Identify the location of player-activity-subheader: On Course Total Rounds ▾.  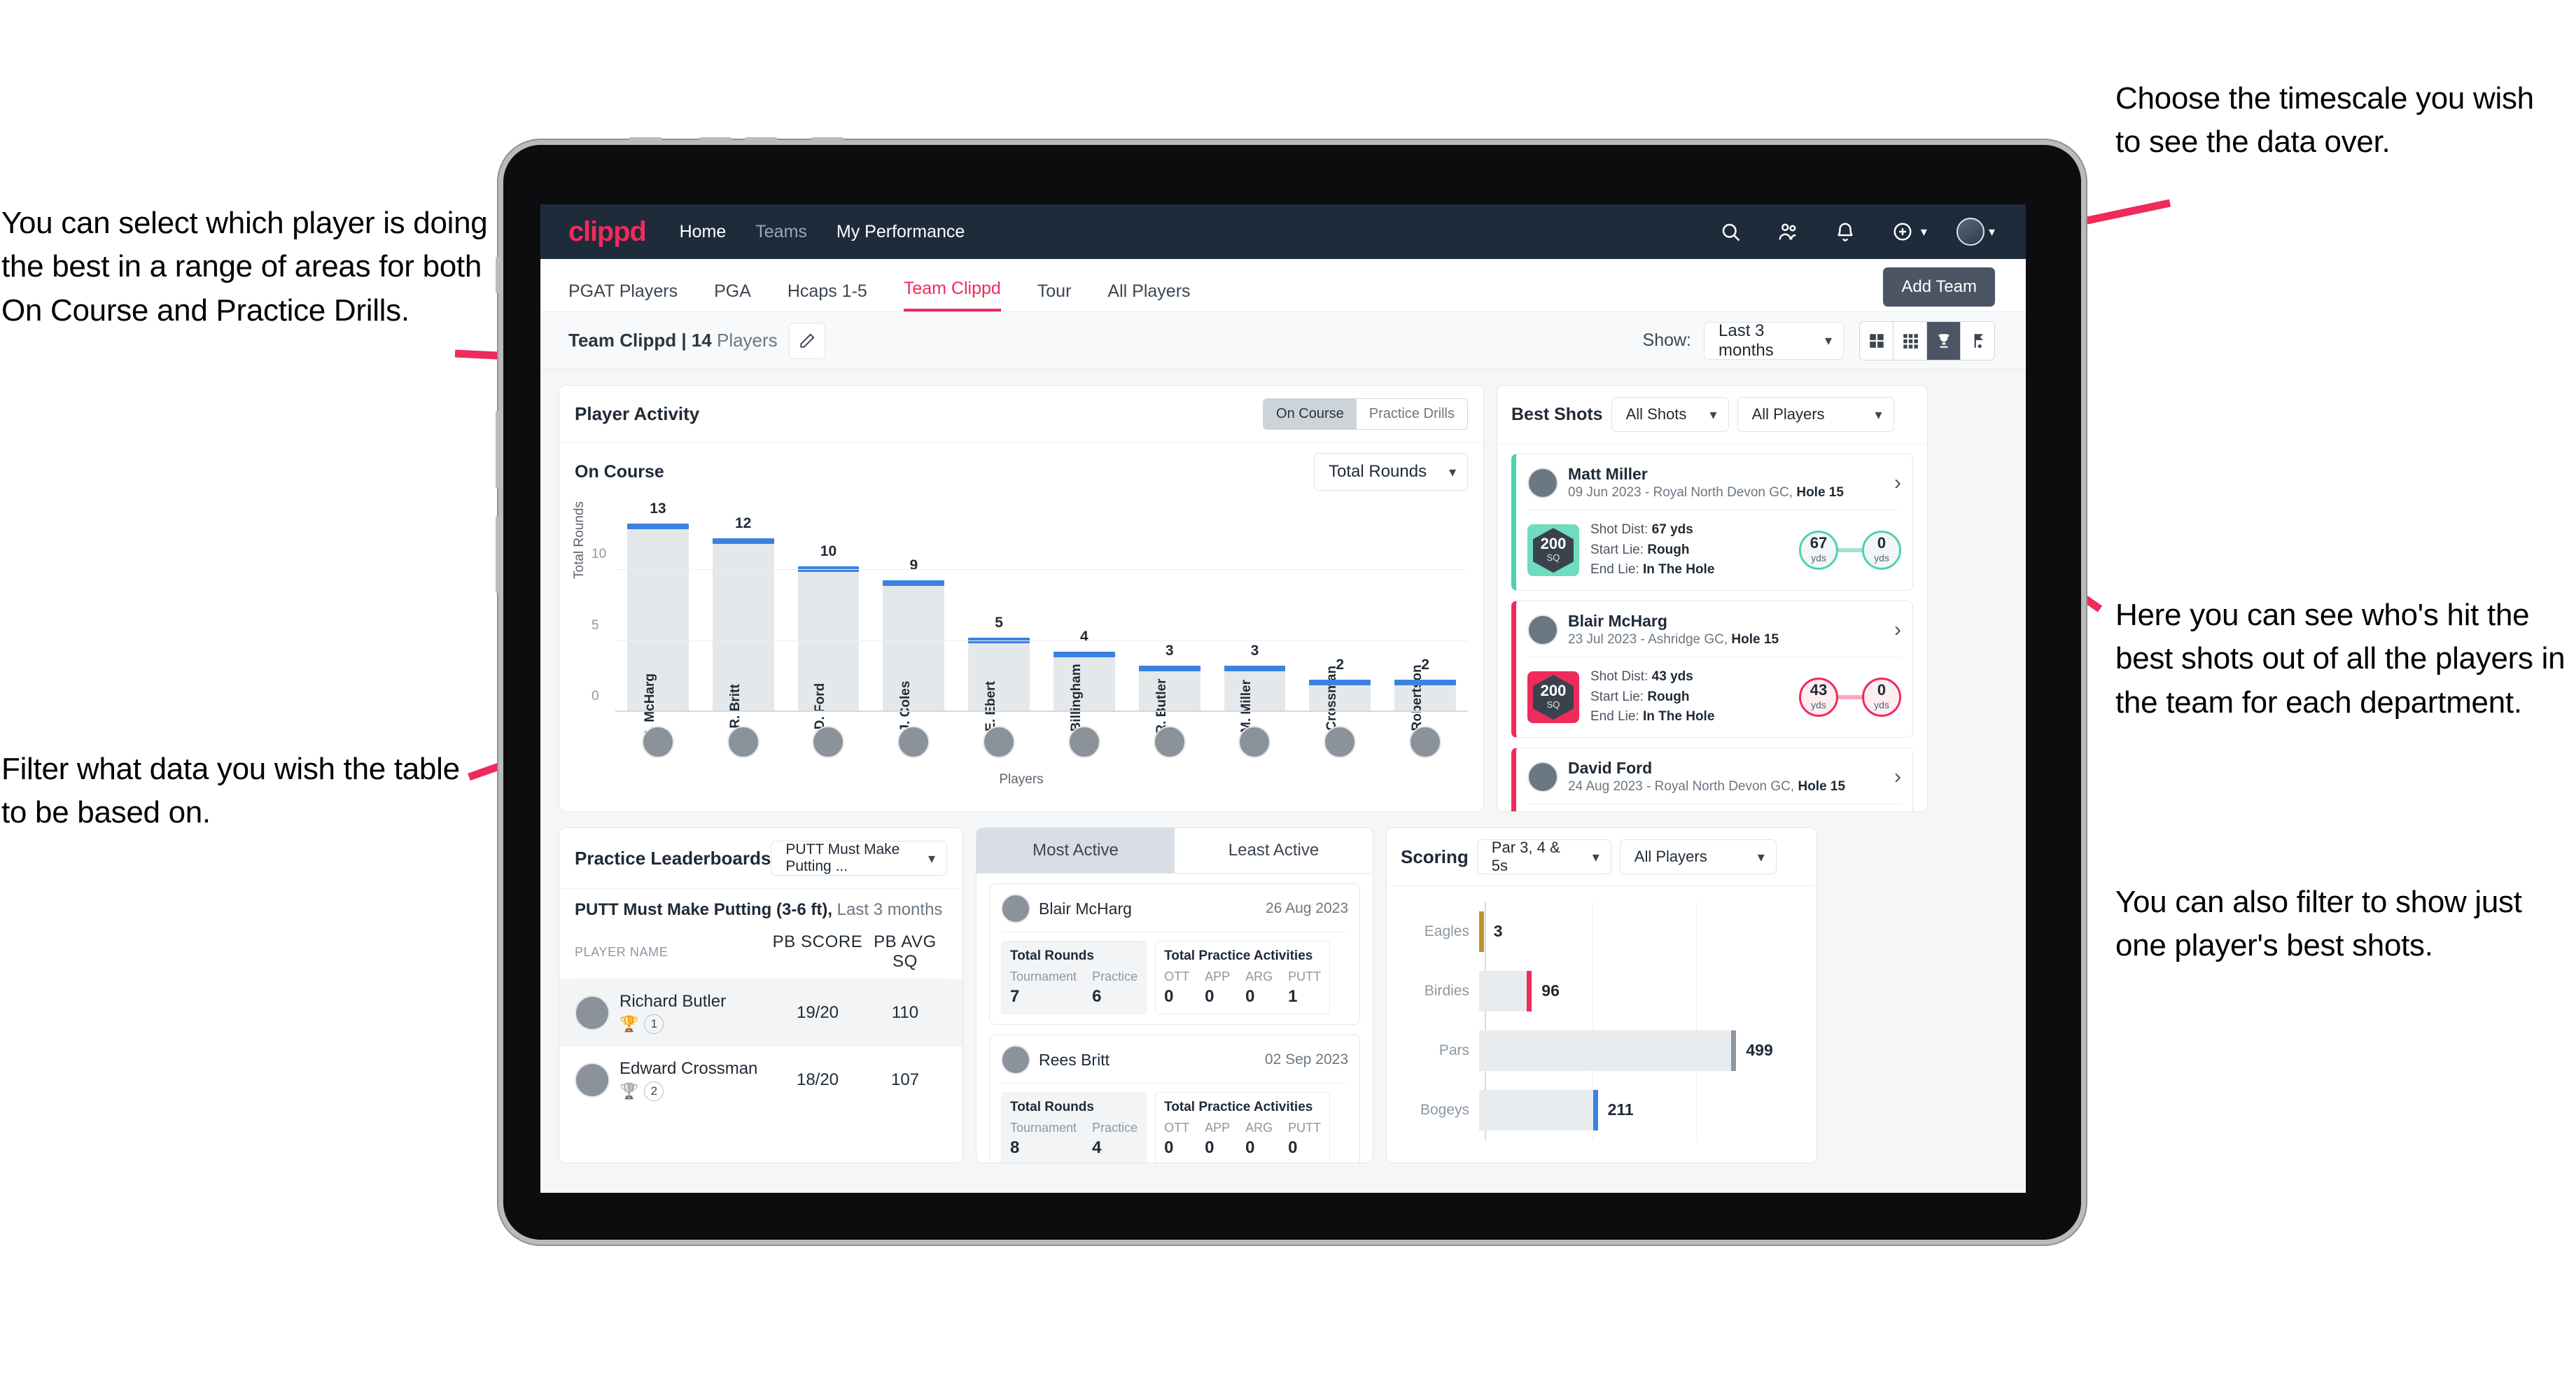
(1021, 467).